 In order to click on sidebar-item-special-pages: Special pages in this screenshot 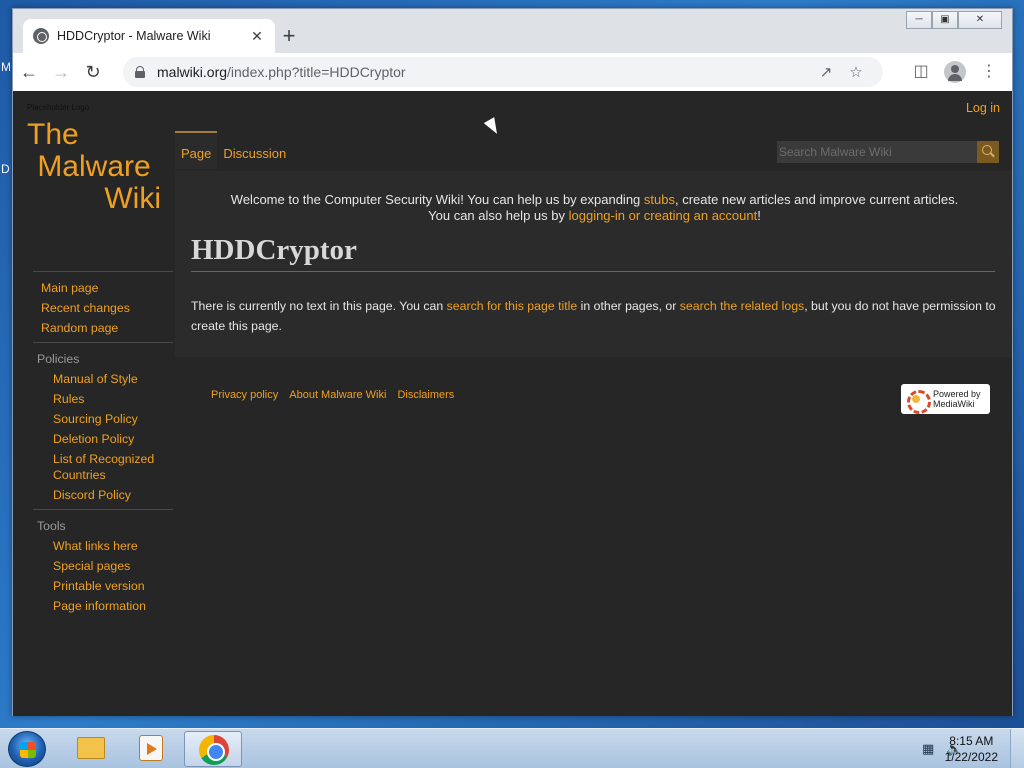, I will do `click(103, 566)`.